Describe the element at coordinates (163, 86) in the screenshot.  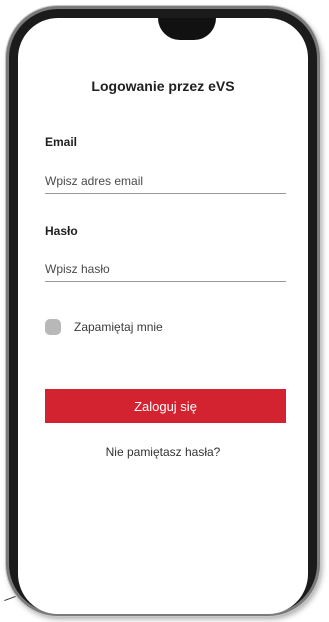
I see `page-title: Logowanie przez eVS` at that location.